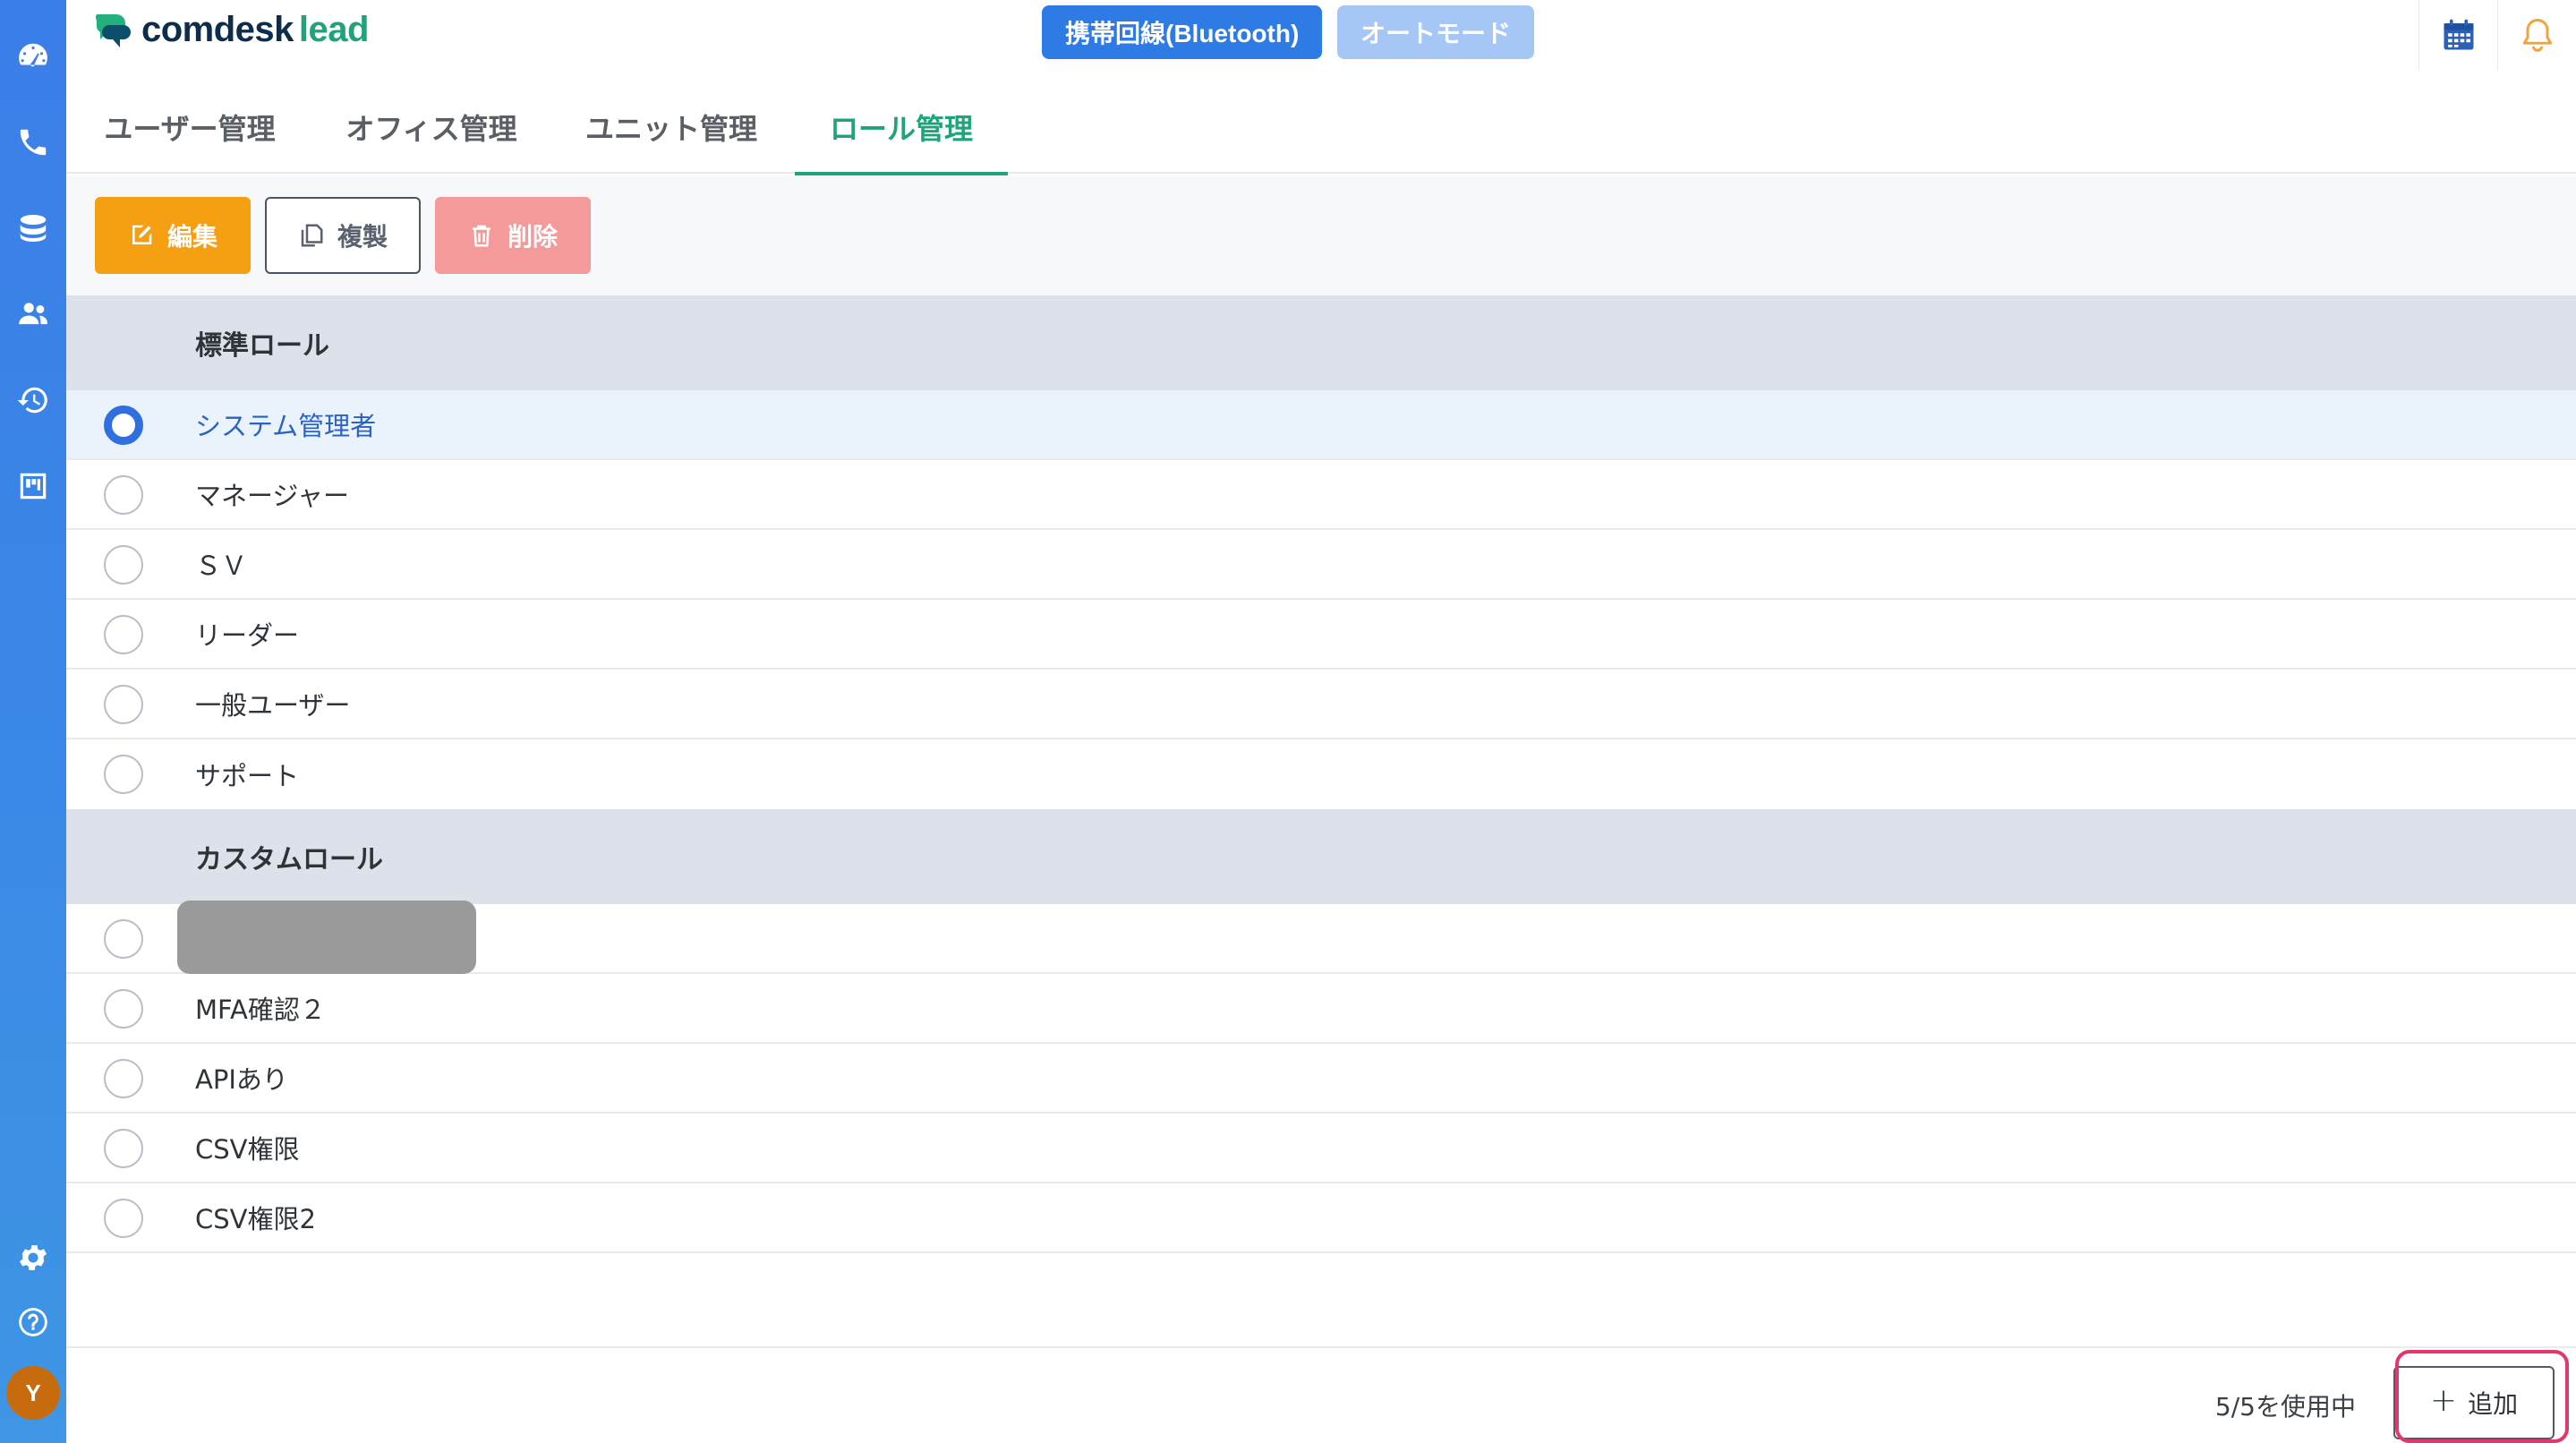  I want to click on role-row-system-admin: システム管理者, so click(1321, 425).